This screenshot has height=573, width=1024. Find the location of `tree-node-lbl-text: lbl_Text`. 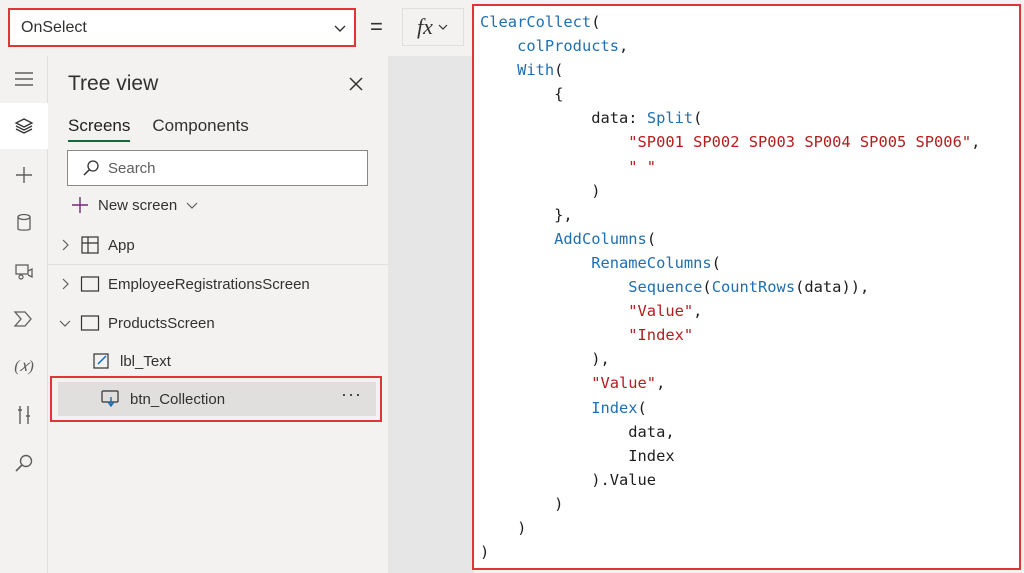

tree-node-lbl-text: lbl_Text is located at coordinates (218, 361).